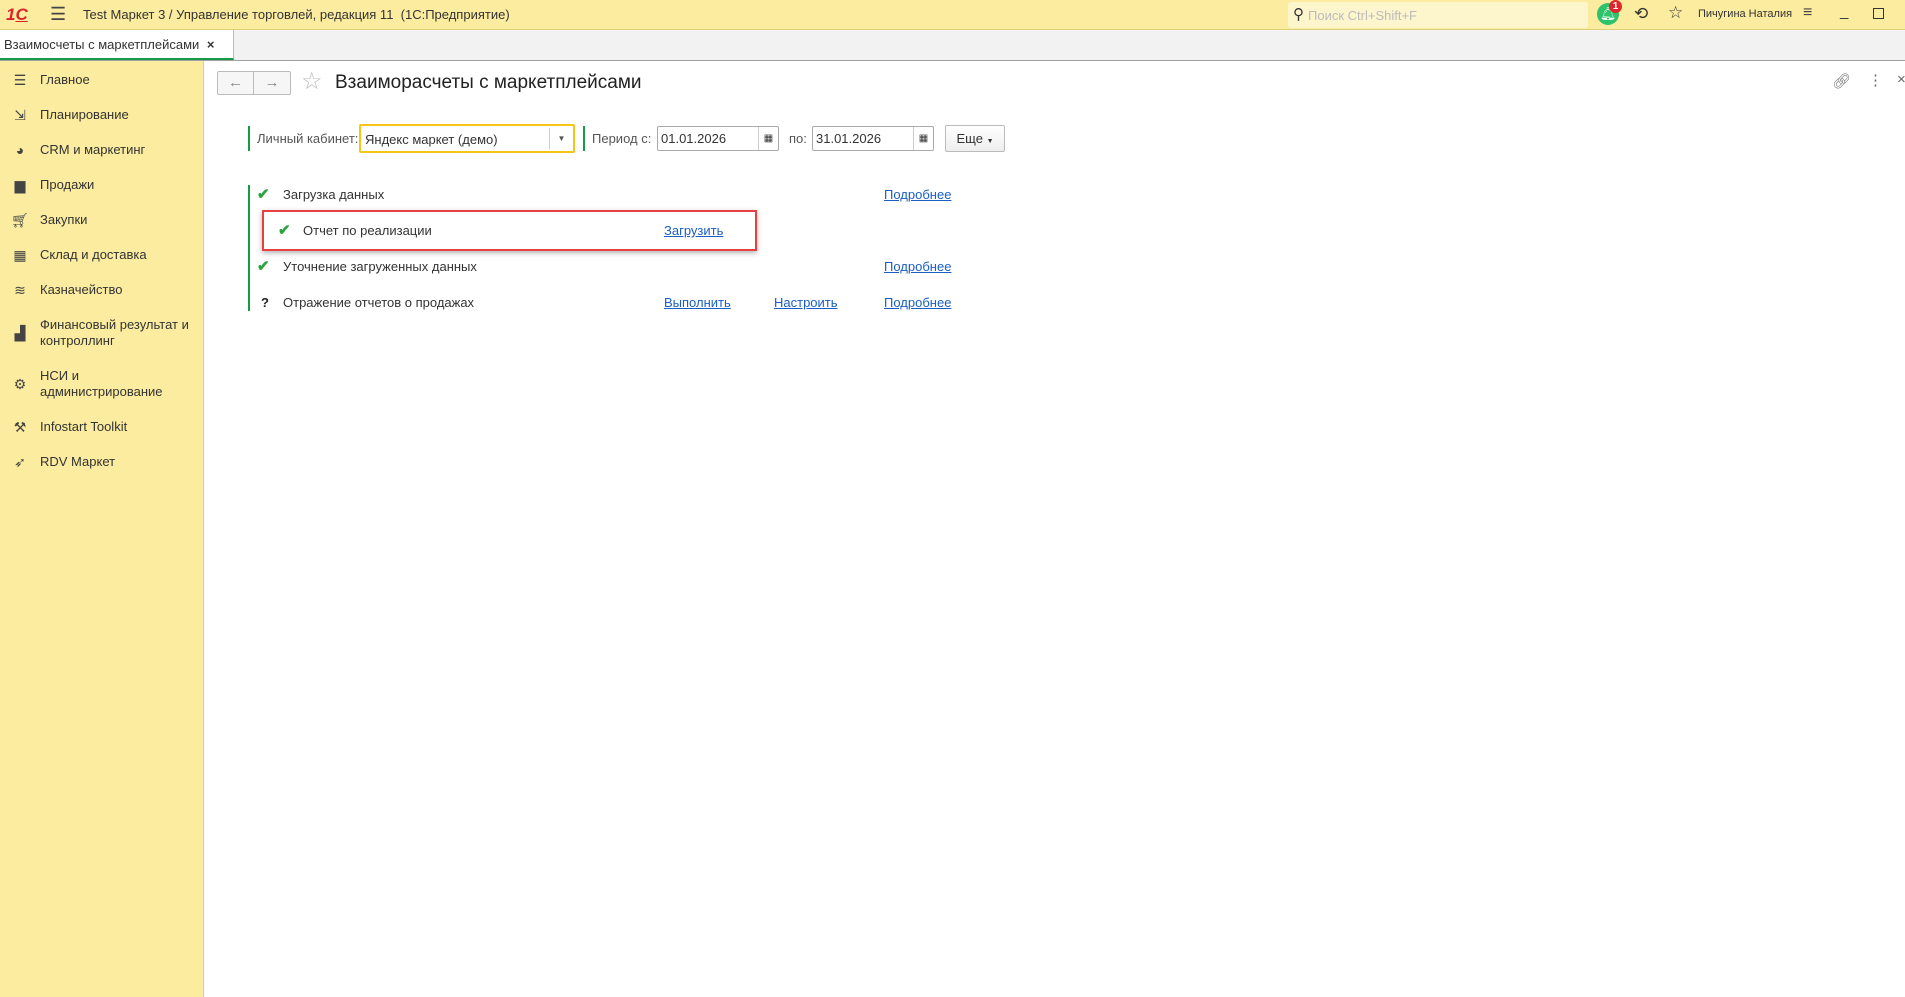 This screenshot has width=1905, height=997. I want to click on maximize-button, so click(1878, 13).